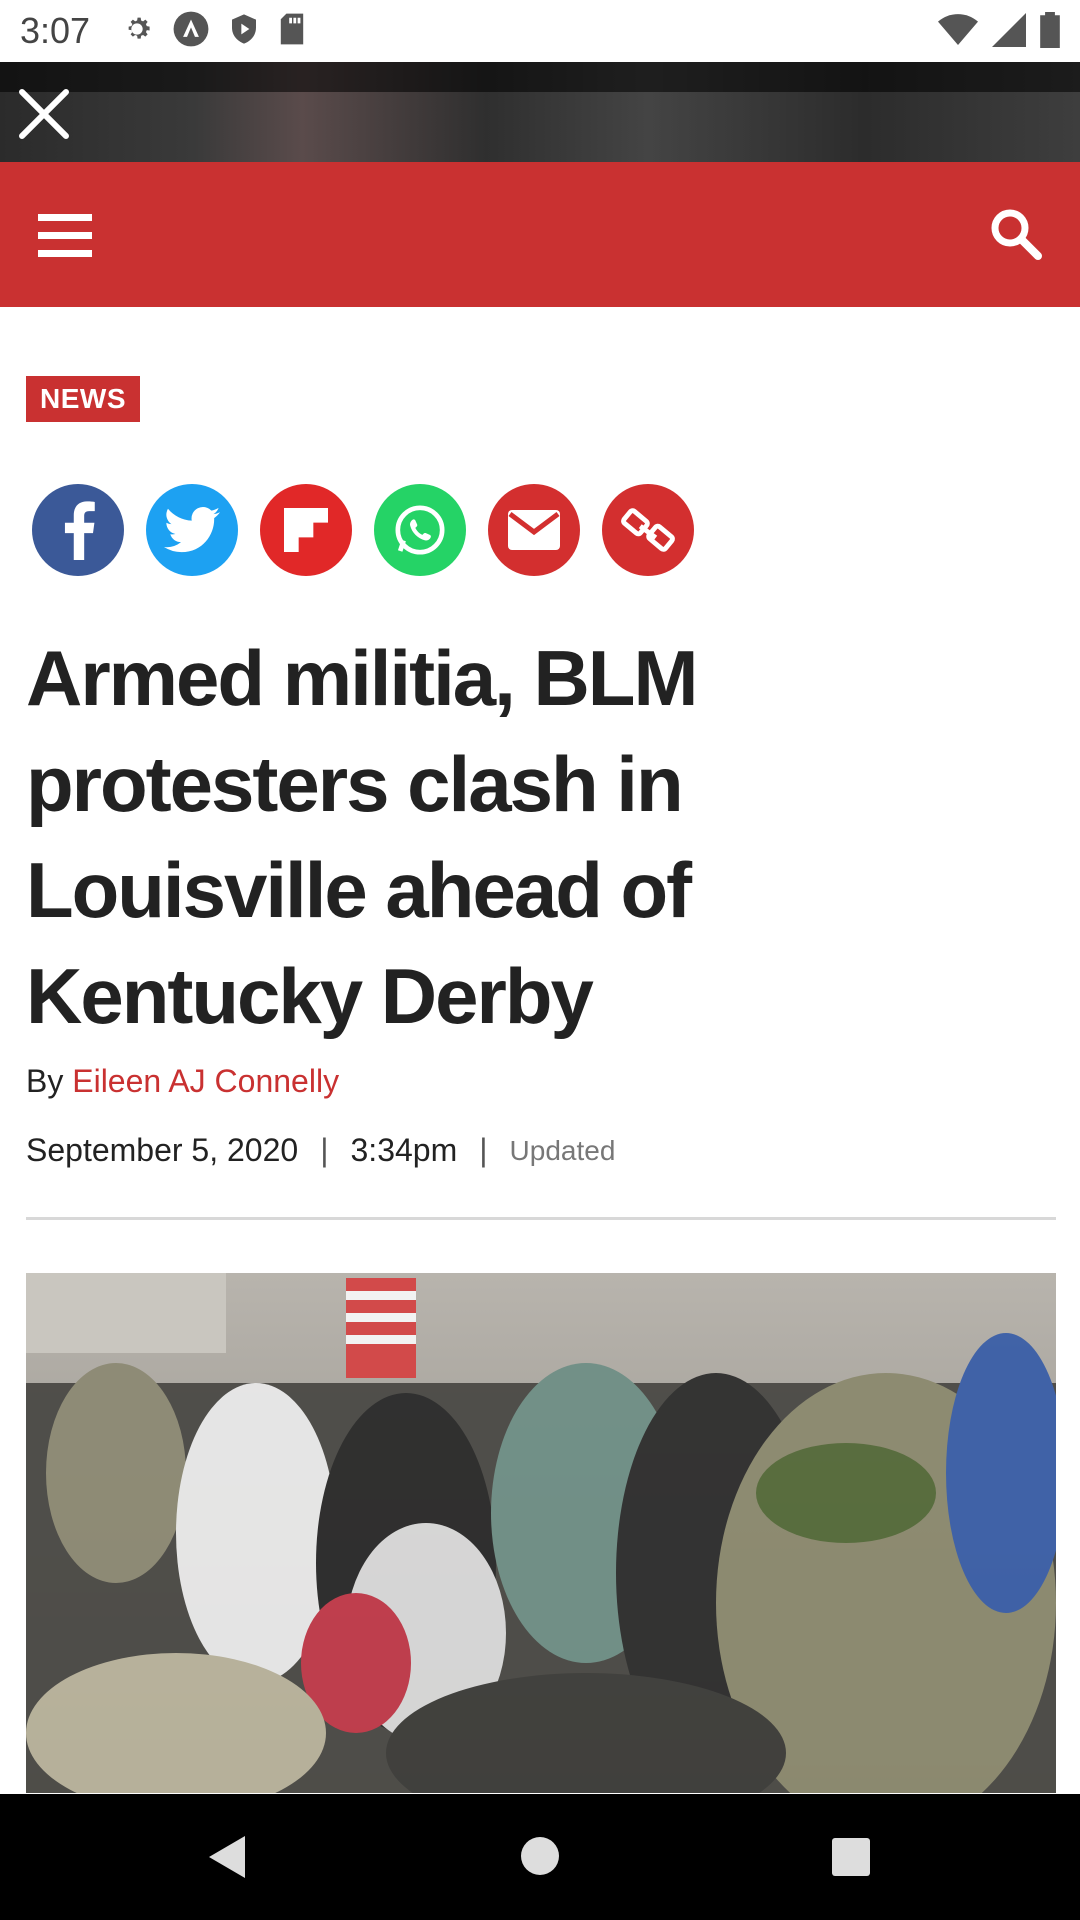  What do you see at coordinates (213, 29) in the screenshot?
I see `status-notification-icons` at bounding box center [213, 29].